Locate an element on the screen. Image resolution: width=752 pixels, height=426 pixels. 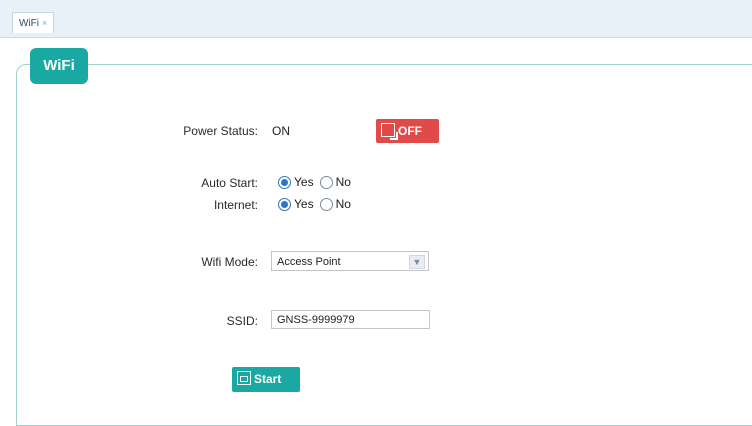
panel-title: WiFi is located at coordinates (59, 66).